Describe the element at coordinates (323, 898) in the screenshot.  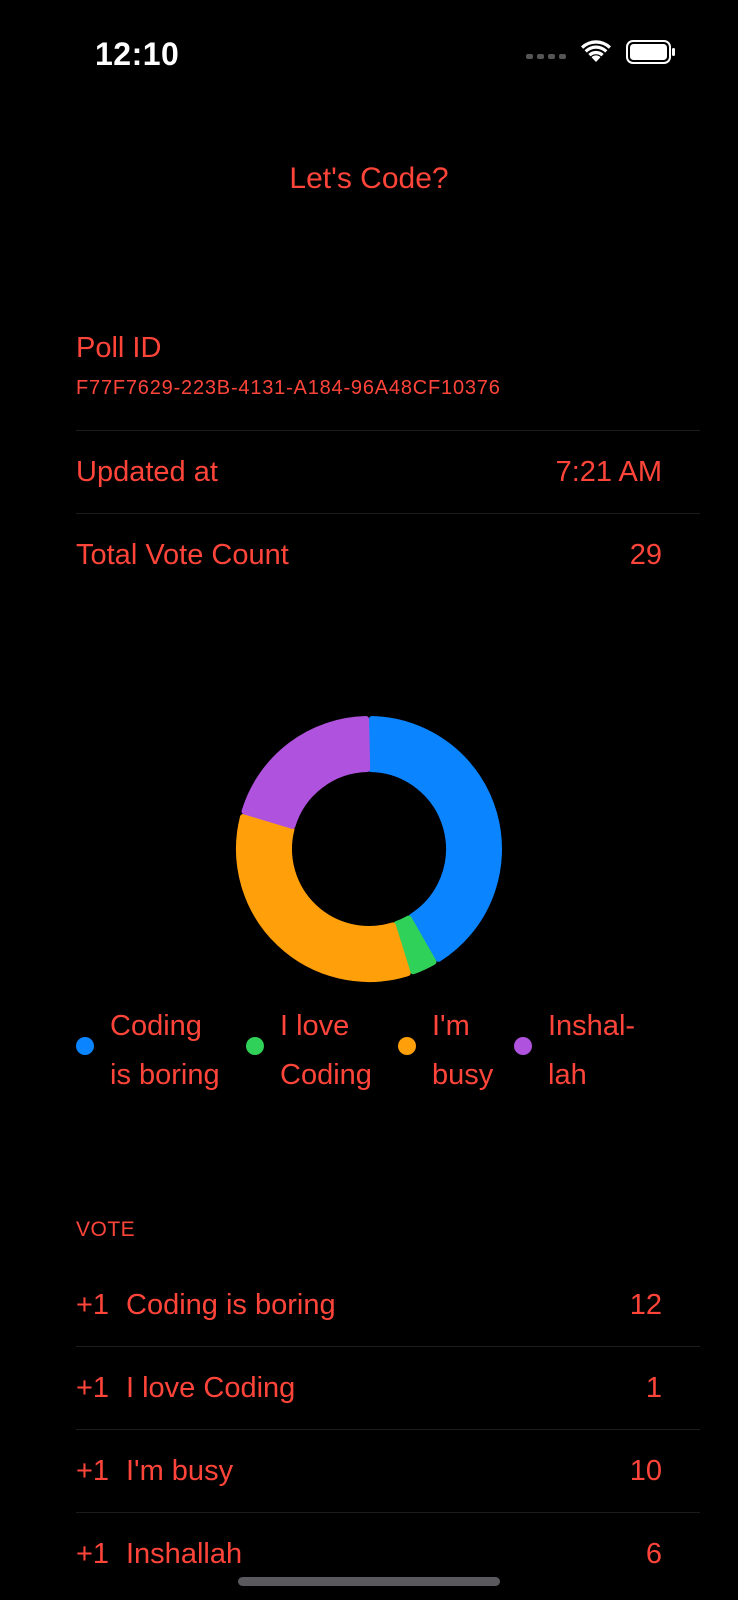
I see `donut-slice-i-m-busy` at that location.